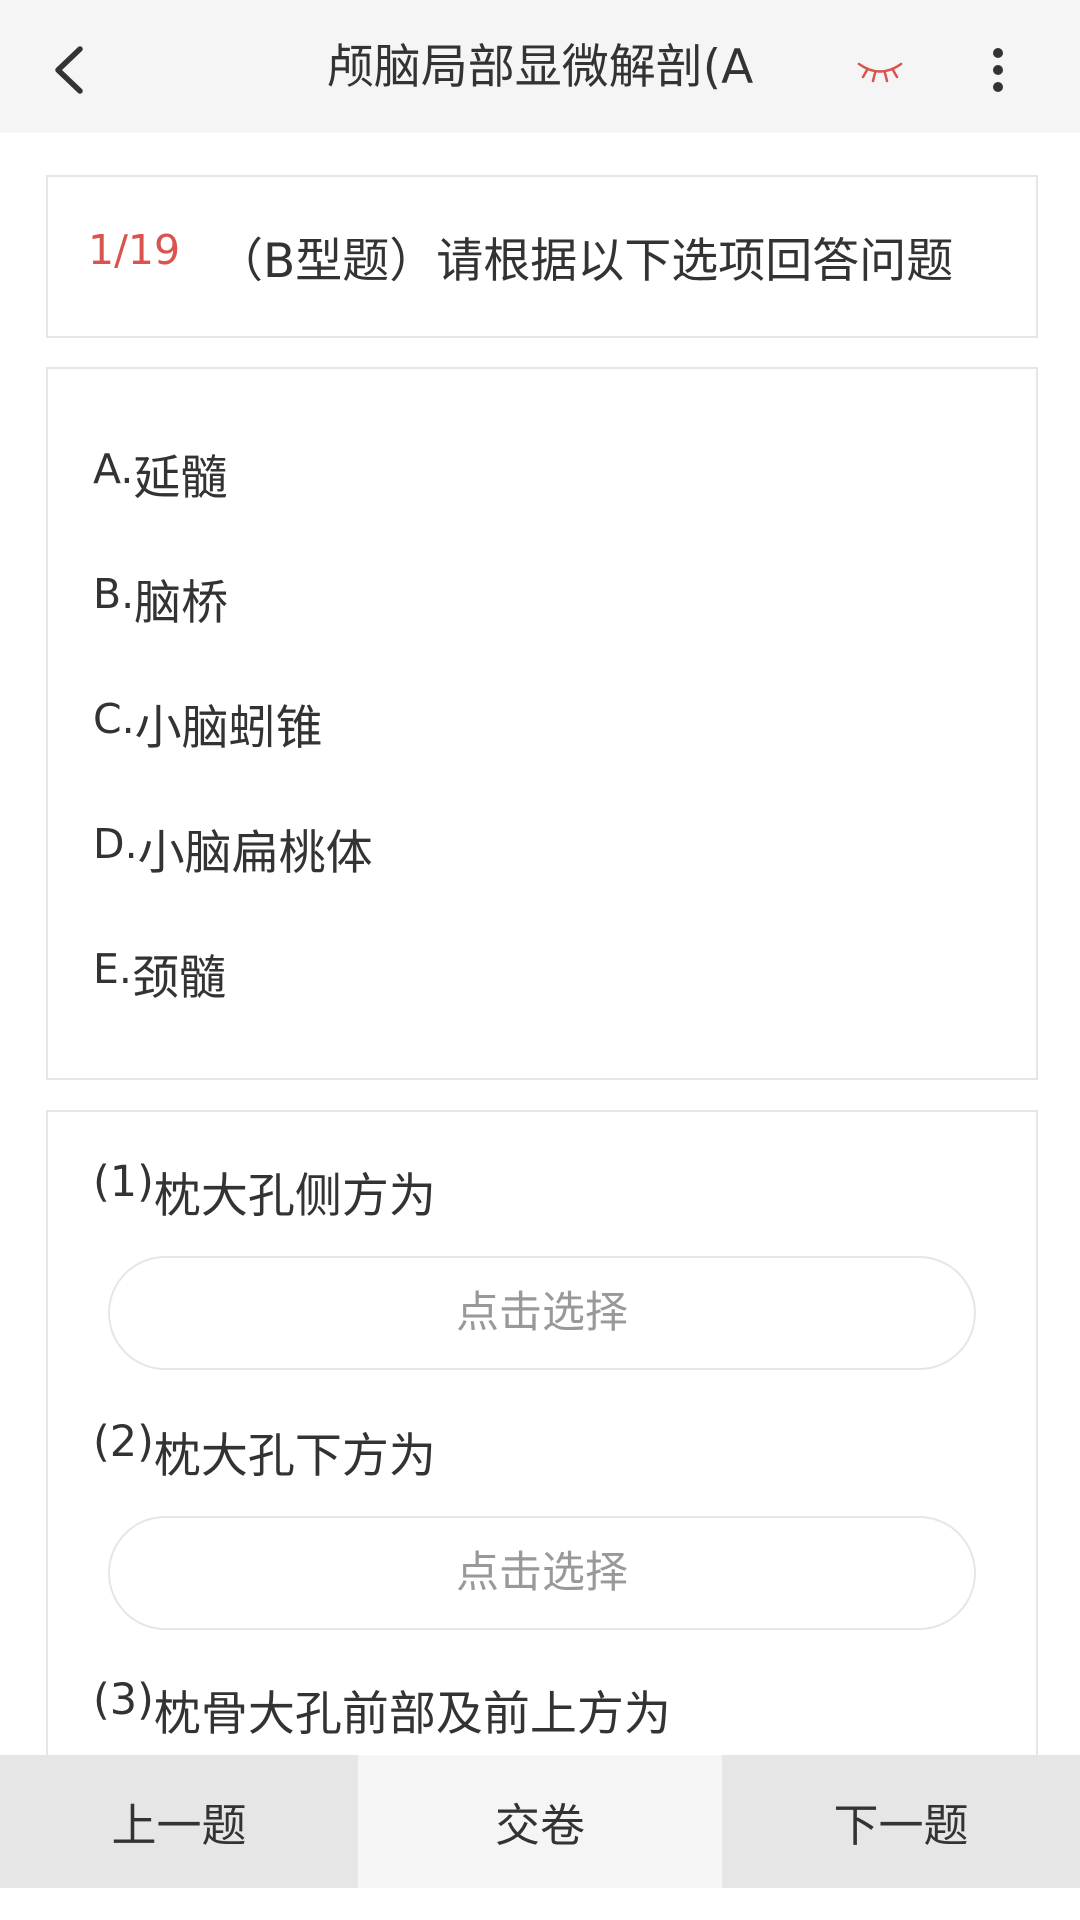 This screenshot has width=1080, height=1920. I want to click on sub-question-3: (3)枕骨大孔前部及前上方为, so click(382, 1710).